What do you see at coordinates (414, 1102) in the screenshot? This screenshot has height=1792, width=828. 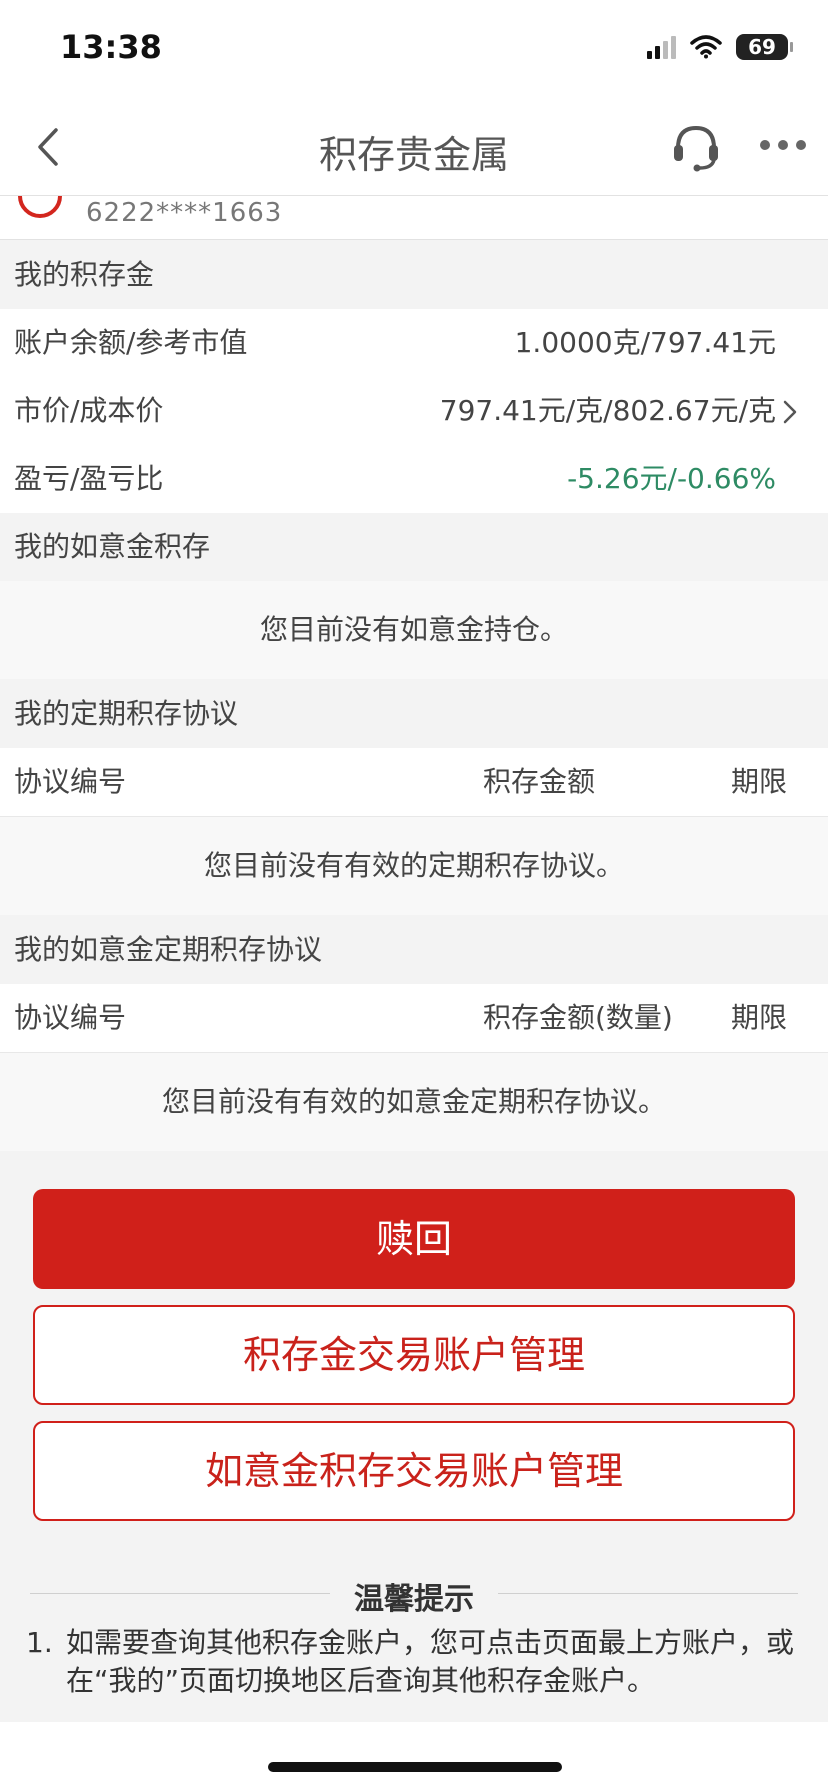 I see `ruyi-regular-empty-message: 您目前没有有效的如意金定期积存协议。` at bounding box center [414, 1102].